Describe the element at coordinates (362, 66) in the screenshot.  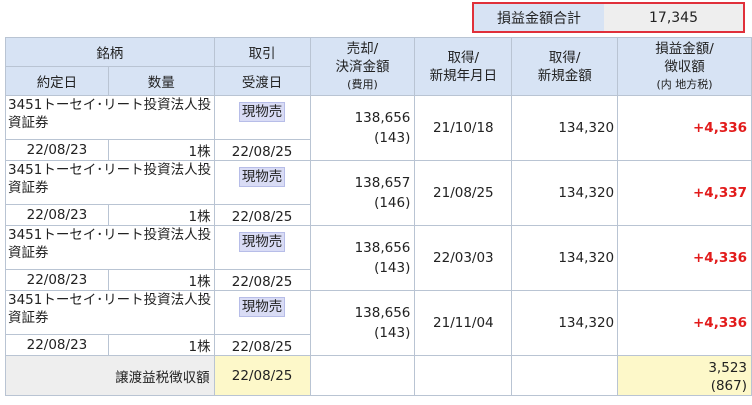
I see `header-sale-amount: 売却/ 決済金額 (費用)` at that location.